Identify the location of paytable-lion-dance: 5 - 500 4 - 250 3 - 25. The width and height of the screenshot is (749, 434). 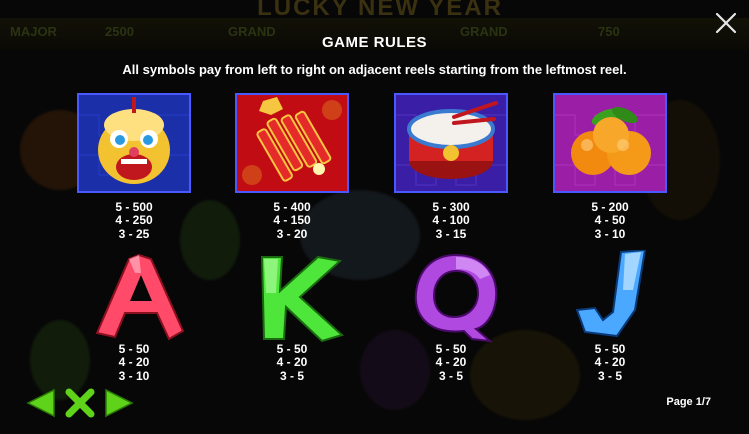
(134, 220).